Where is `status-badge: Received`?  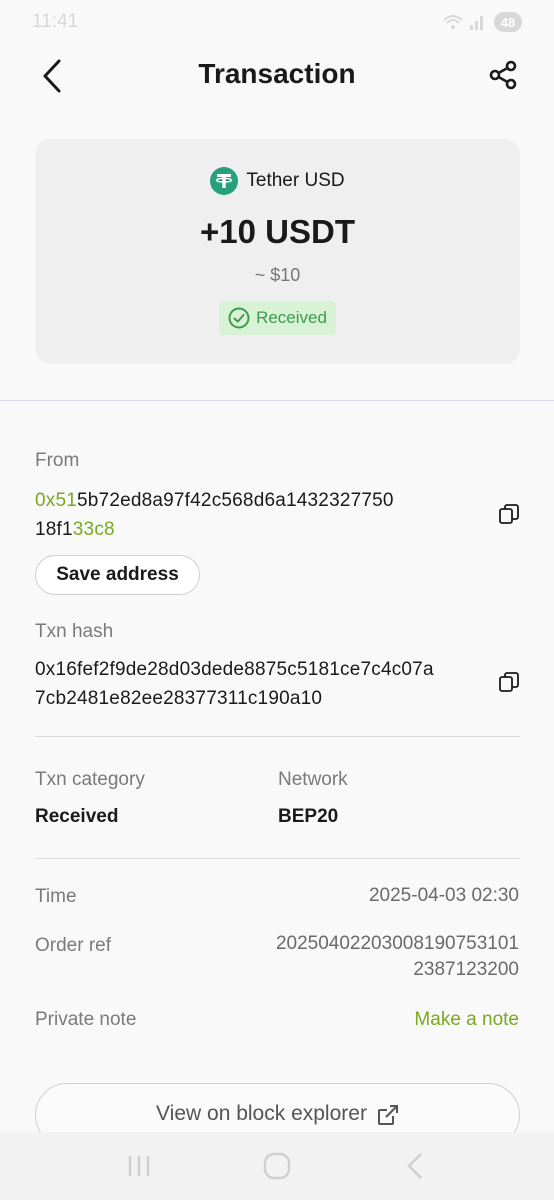 status-badge: Received is located at coordinates (277, 318).